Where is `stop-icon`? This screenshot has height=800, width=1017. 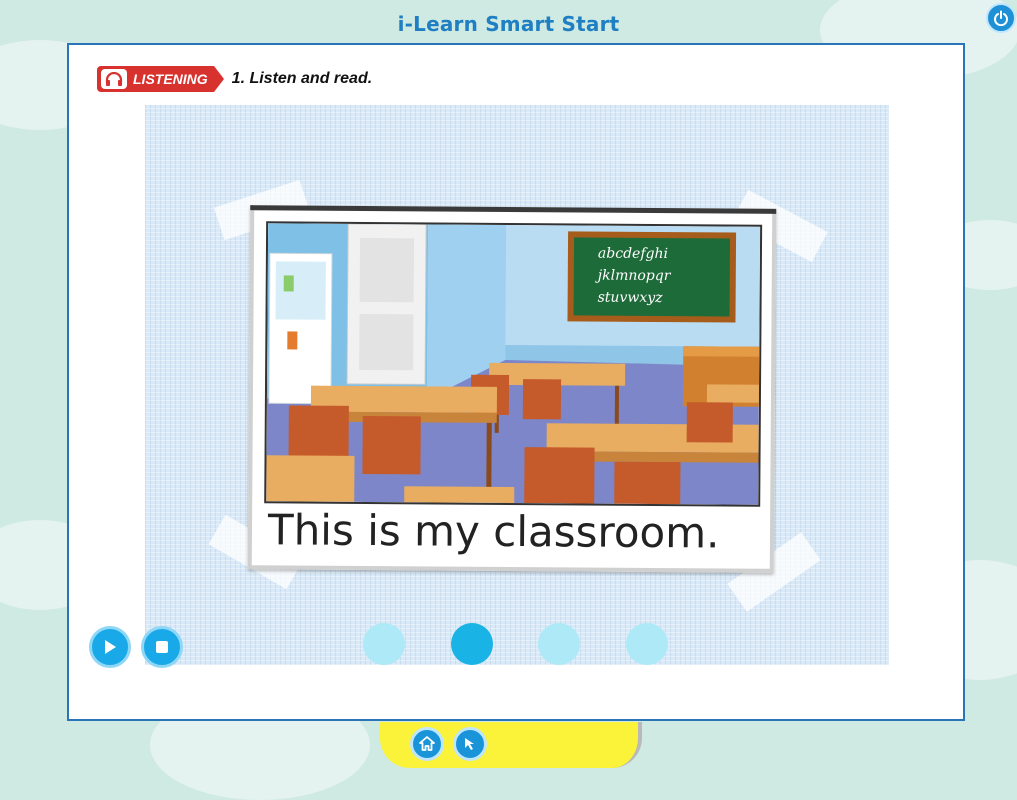 stop-icon is located at coordinates (162, 647).